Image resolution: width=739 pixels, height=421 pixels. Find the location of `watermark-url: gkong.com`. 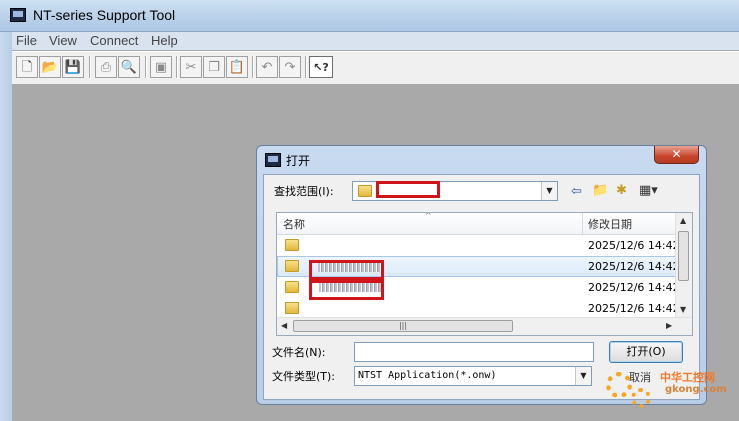

watermark-url: gkong.com is located at coordinates (696, 389).